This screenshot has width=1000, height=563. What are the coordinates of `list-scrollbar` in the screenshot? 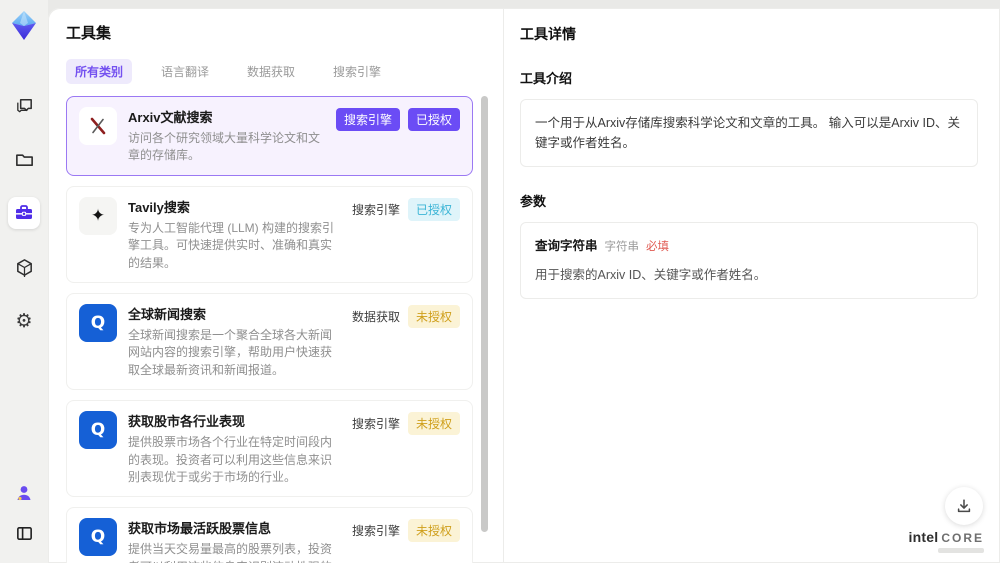 It's located at (484, 321).